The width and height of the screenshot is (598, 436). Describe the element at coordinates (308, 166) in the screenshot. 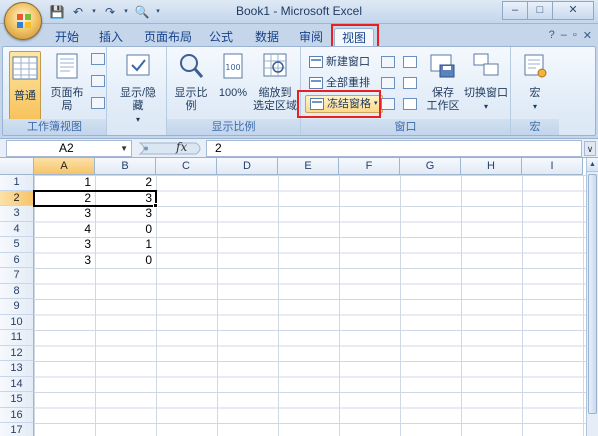

I see `column-header-e: E` at that location.